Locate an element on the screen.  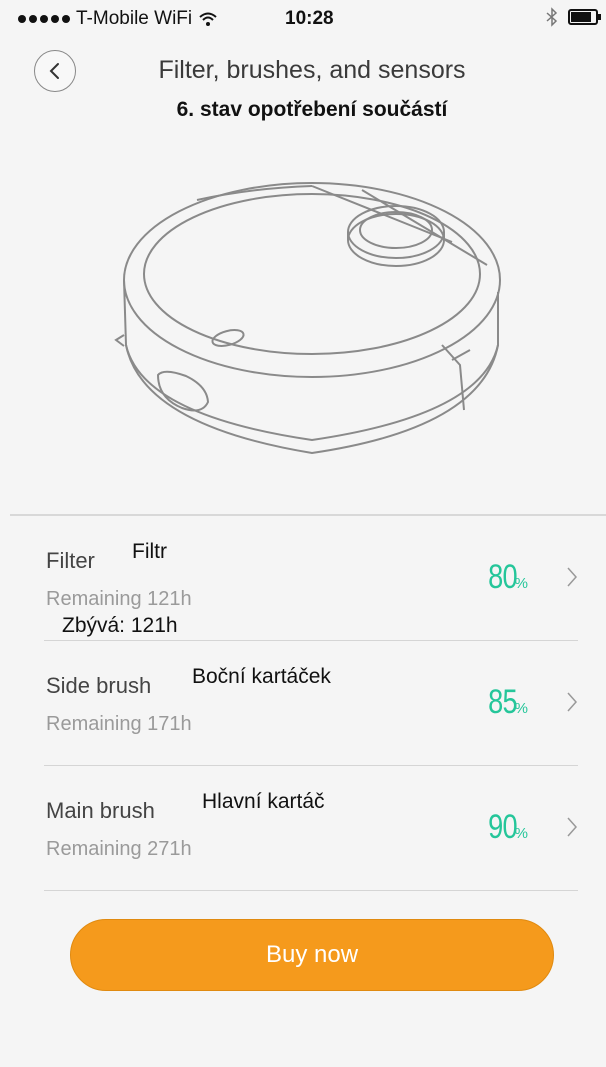
item-percent: 80% is located at coordinates (507, 577).